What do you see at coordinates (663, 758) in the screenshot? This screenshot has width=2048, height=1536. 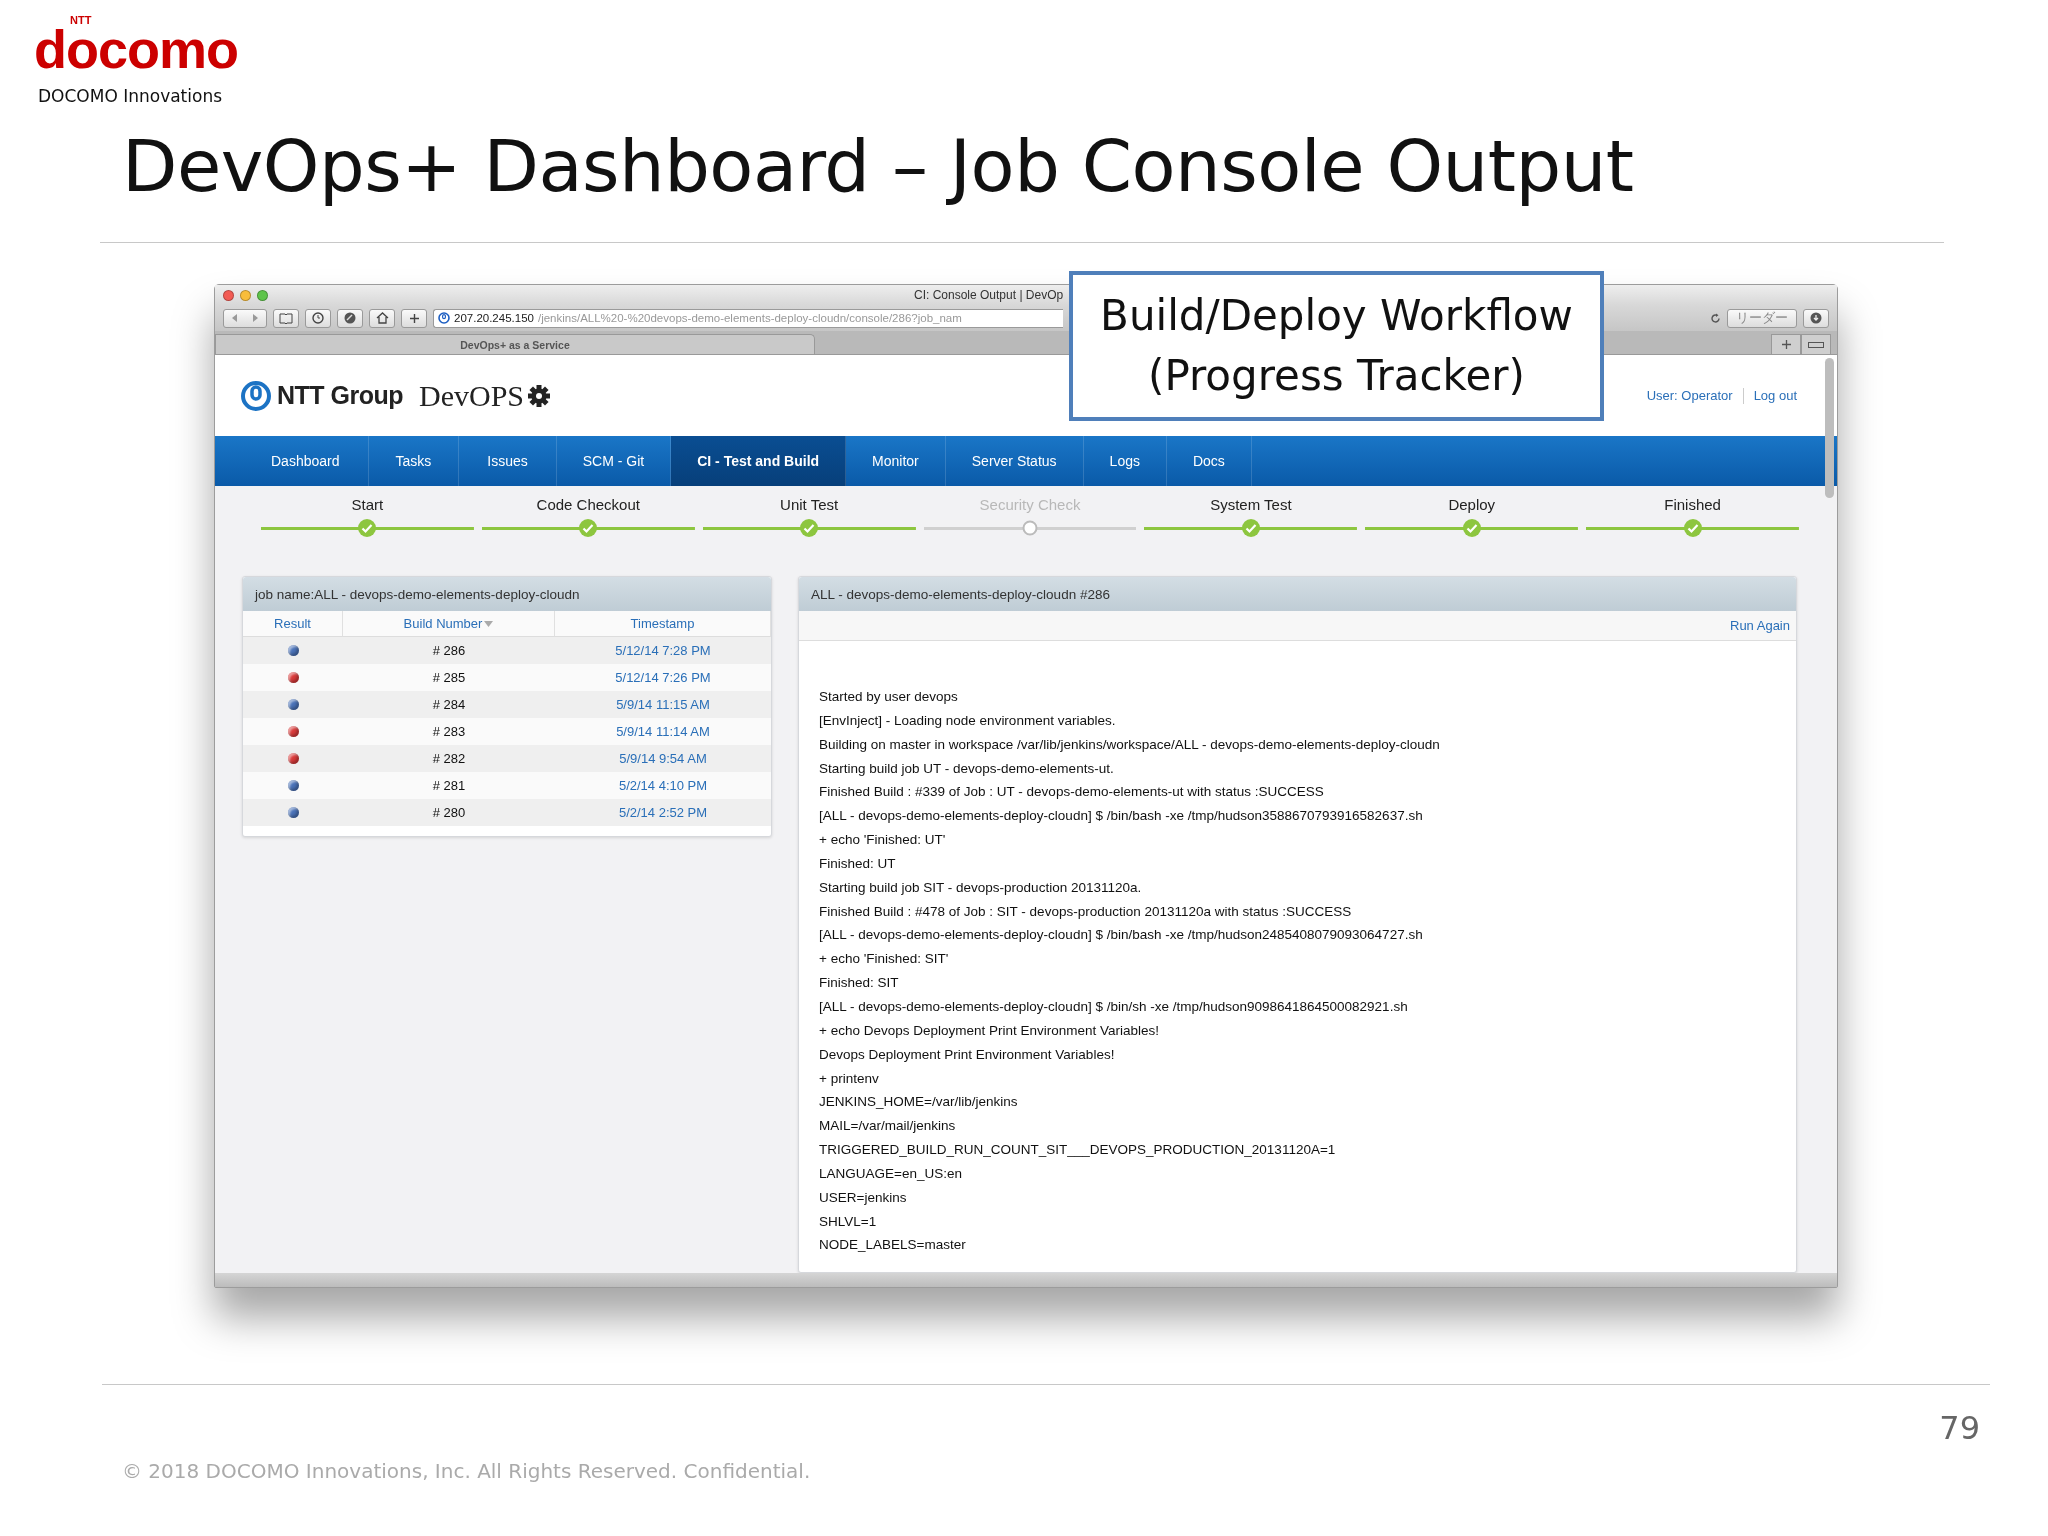 I see `timestamp-link: 5/9/14 9:54 AM` at bounding box center [663, 758].